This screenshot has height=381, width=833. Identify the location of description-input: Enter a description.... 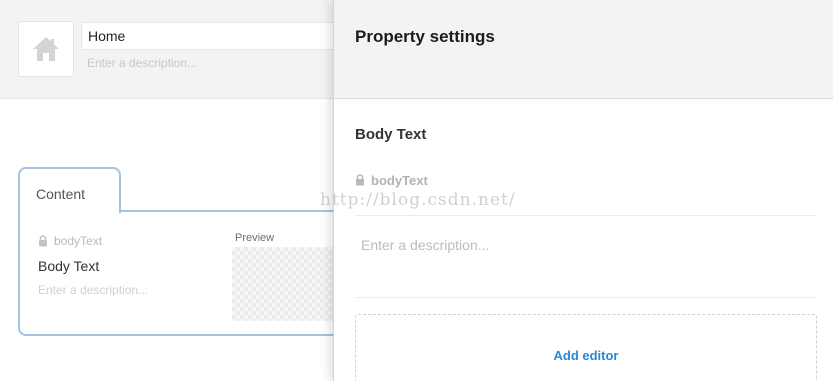
(207, 64).